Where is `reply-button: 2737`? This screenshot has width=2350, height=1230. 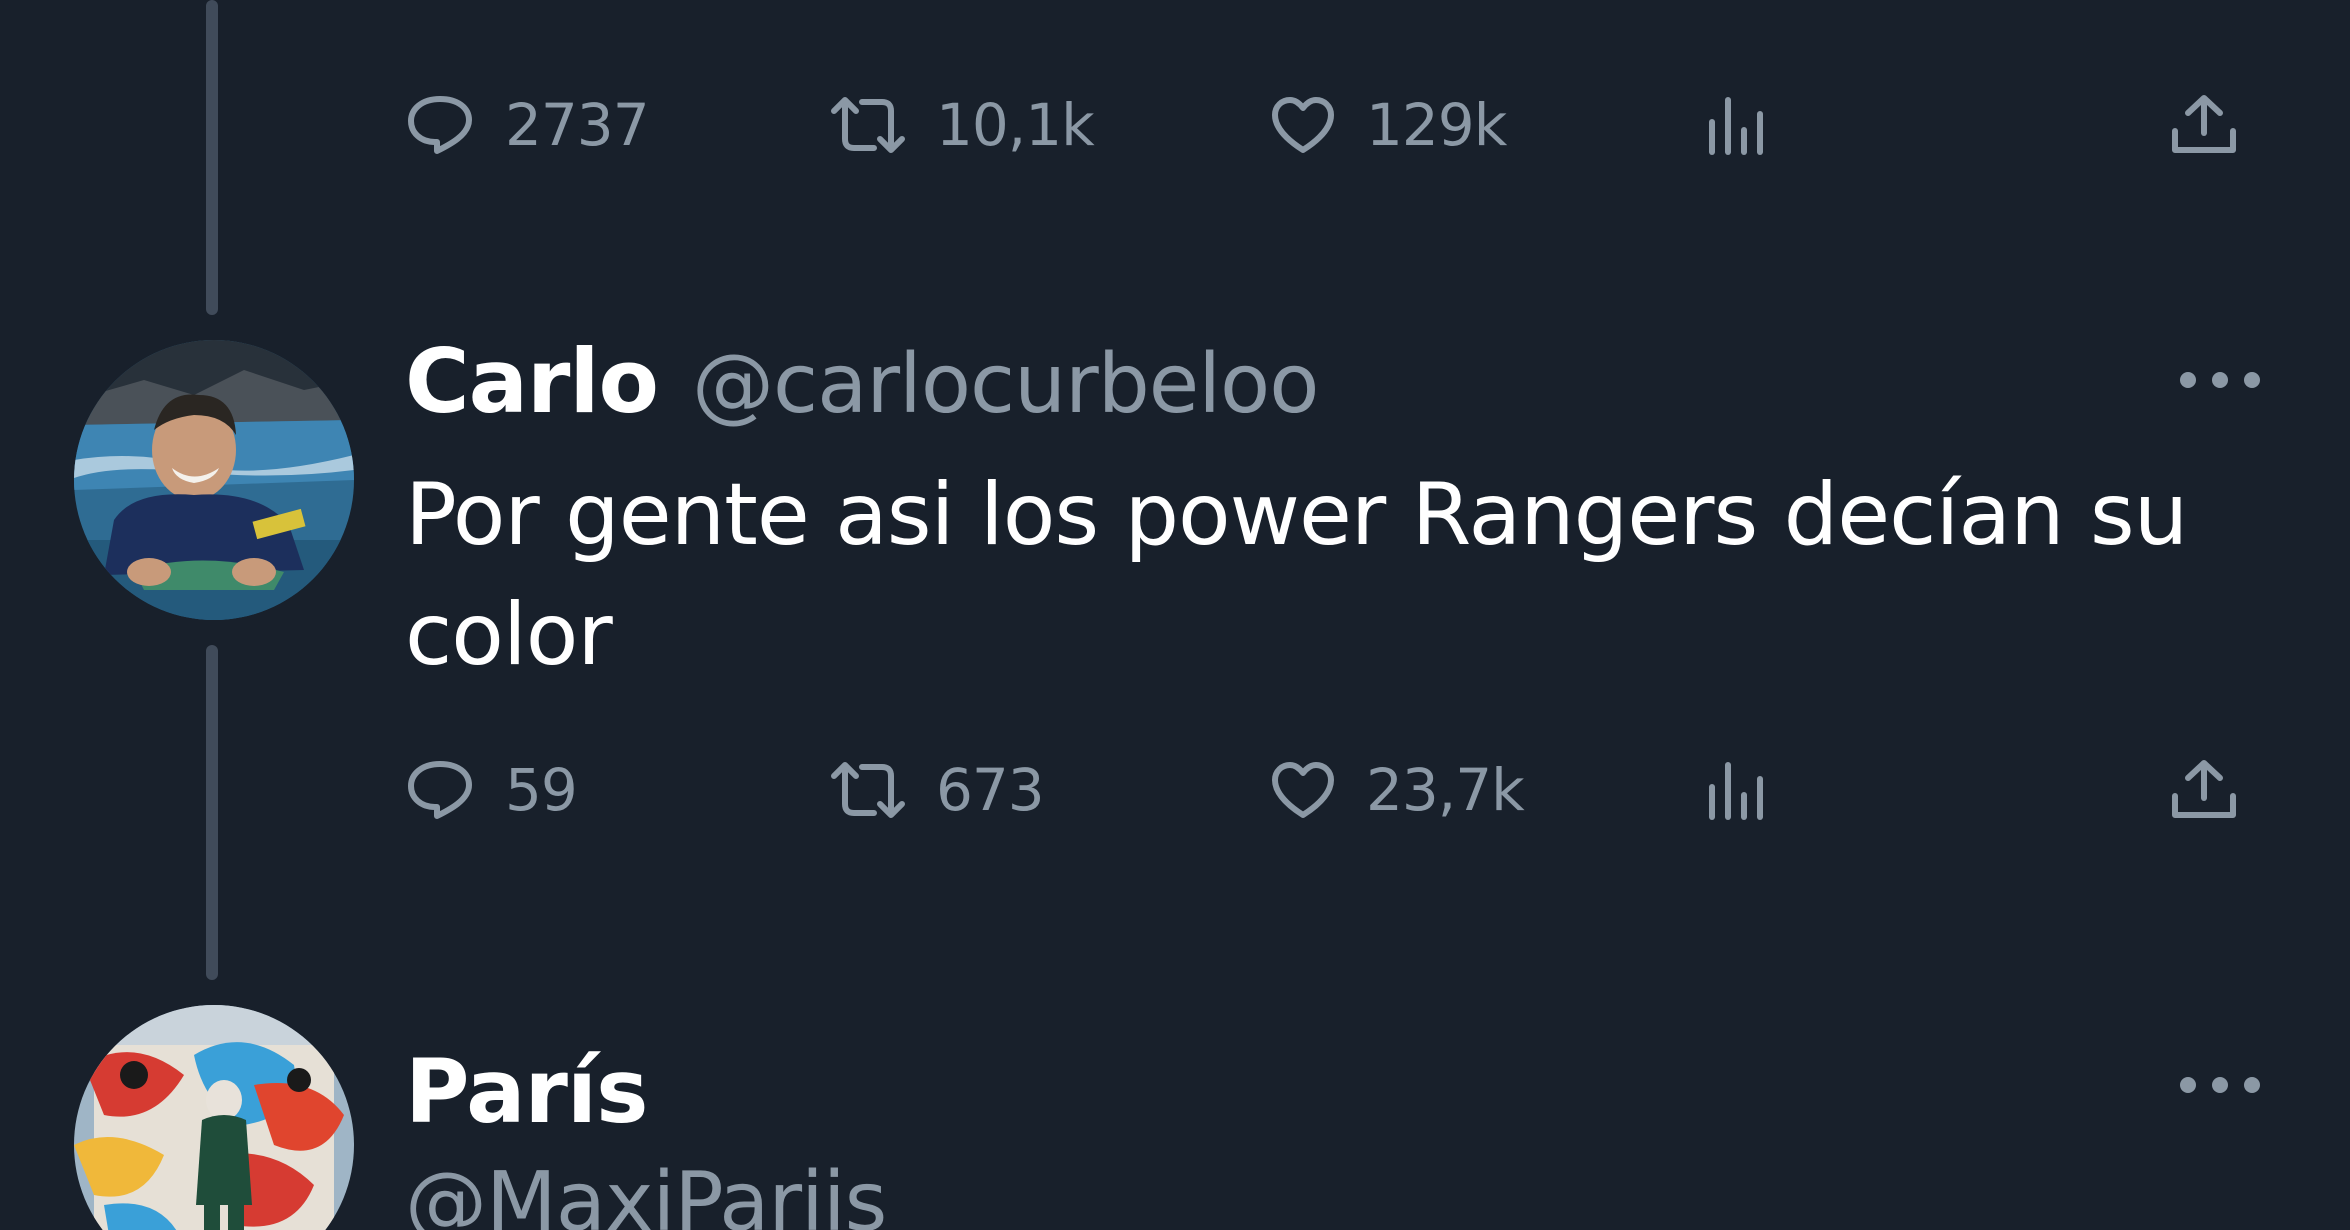
reply-button: 2737 is located at coordinates (527, 125).